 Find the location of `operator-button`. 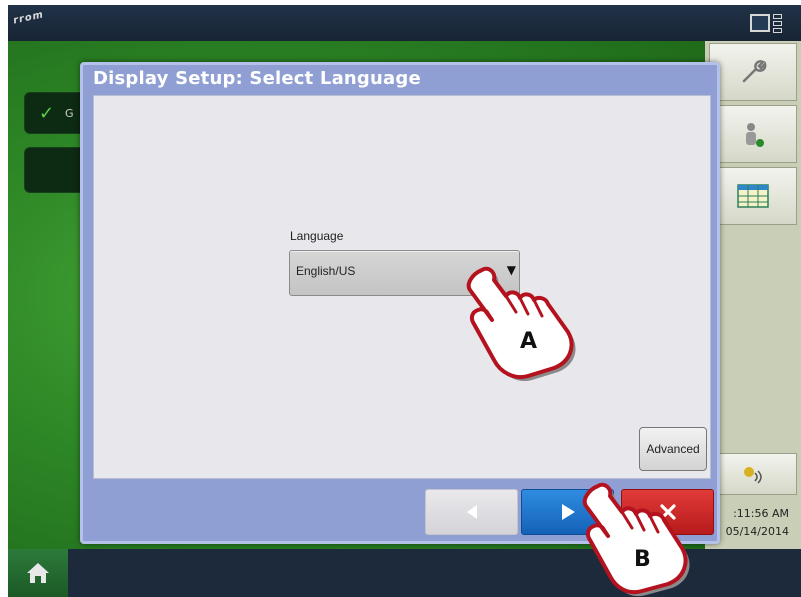

operator-button is located at coordinates (753, 134).